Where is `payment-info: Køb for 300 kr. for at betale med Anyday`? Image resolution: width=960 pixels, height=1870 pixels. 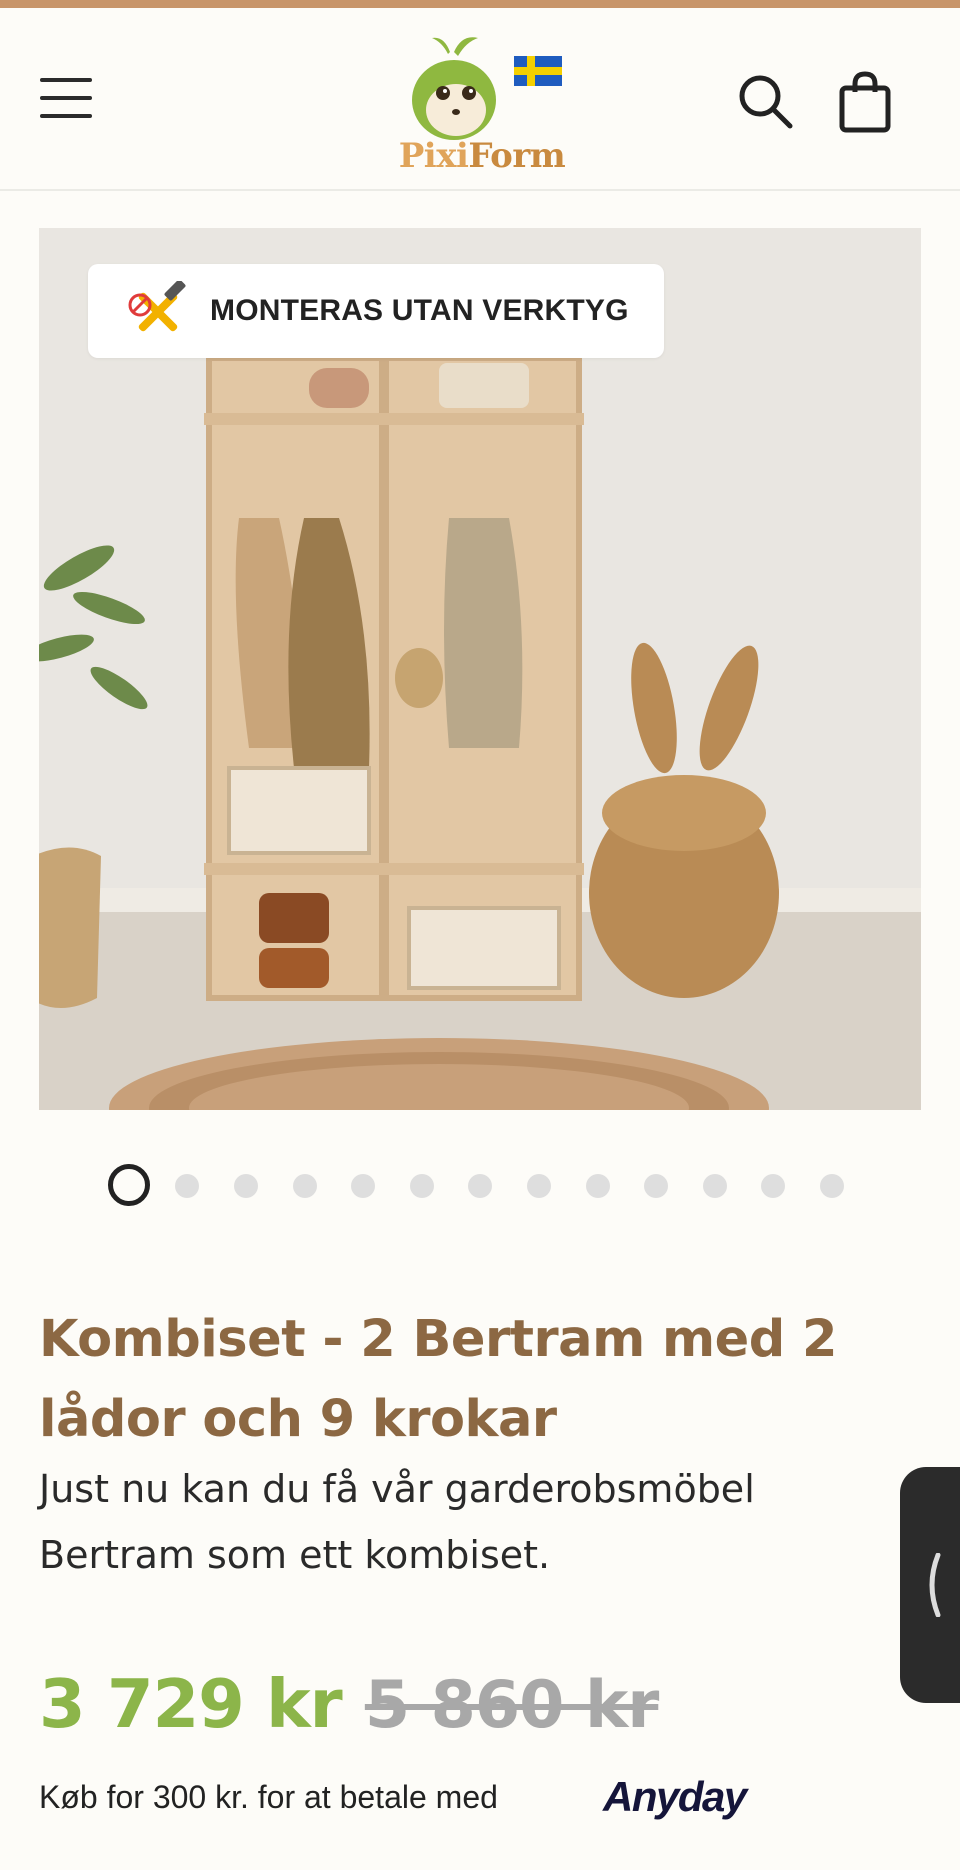
payment-info: Køb for 300 kr. for at betale med Anyday is located at coordinates (479, 1799).